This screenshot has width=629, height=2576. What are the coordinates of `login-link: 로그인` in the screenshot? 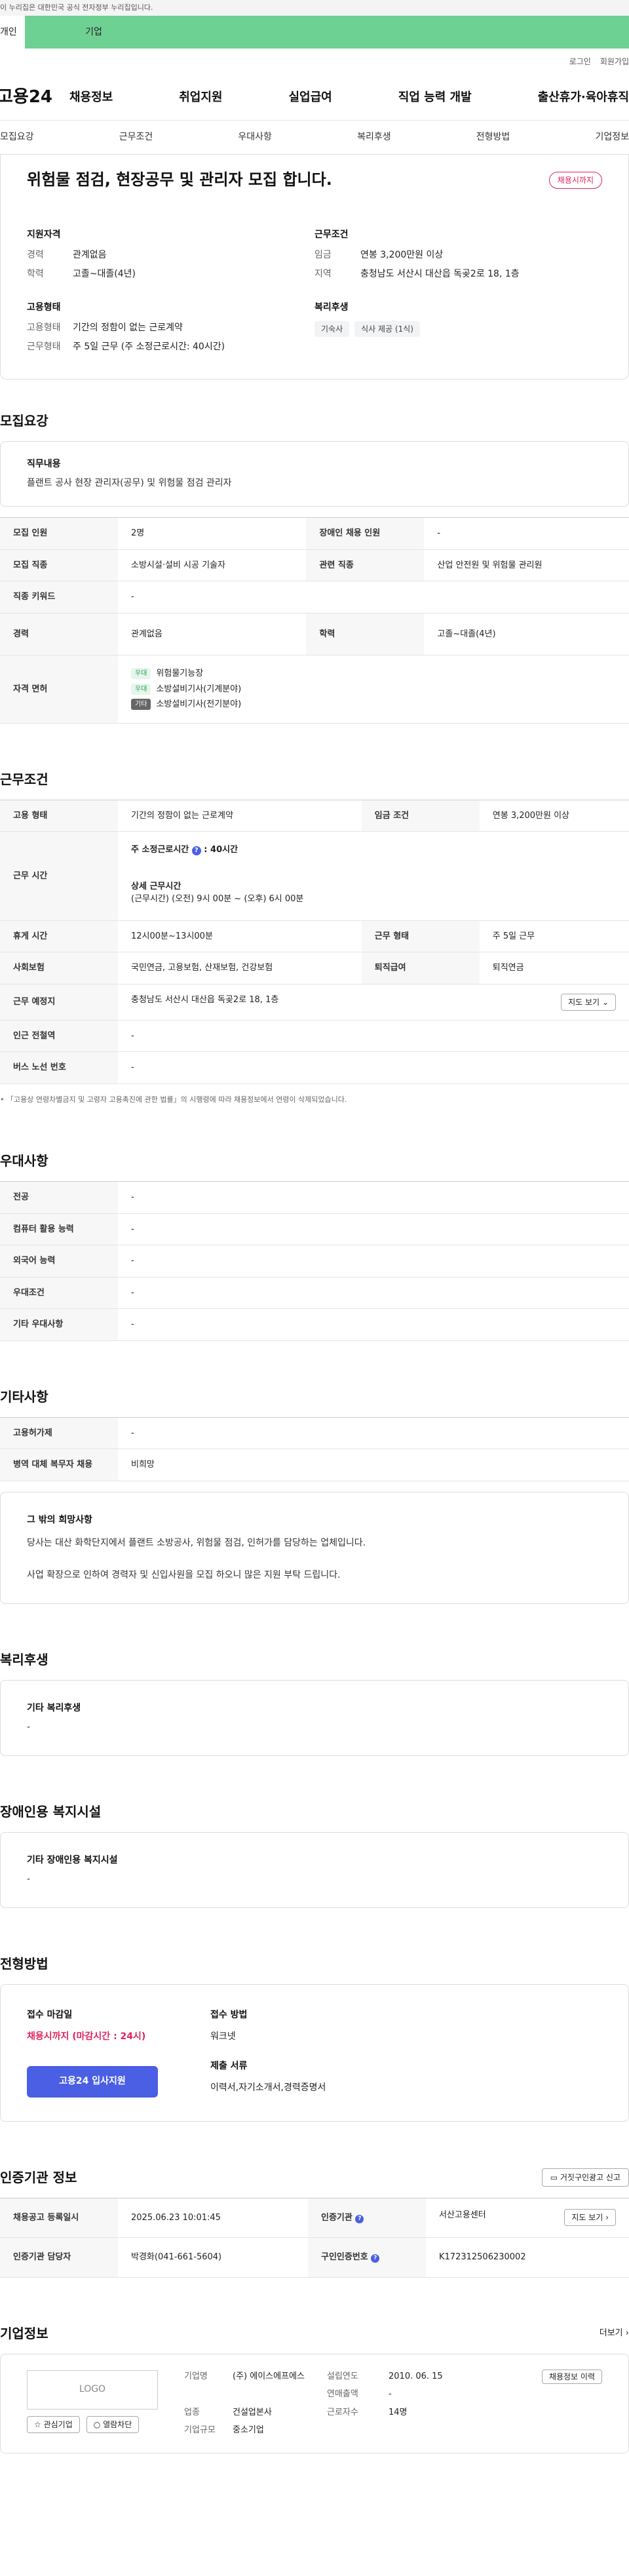 It's located at (580, 62).